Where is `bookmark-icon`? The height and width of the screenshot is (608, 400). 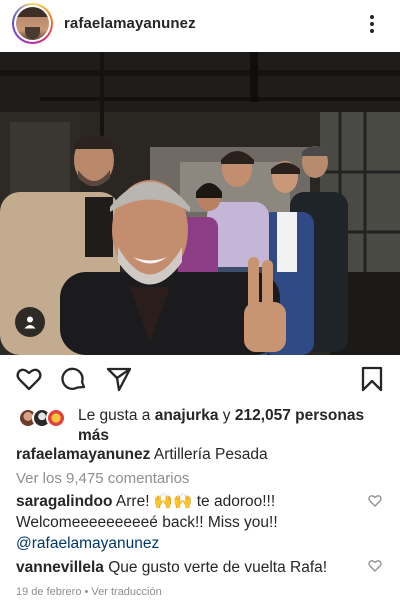
bookmark-icon is located at coordinates (372, 379).